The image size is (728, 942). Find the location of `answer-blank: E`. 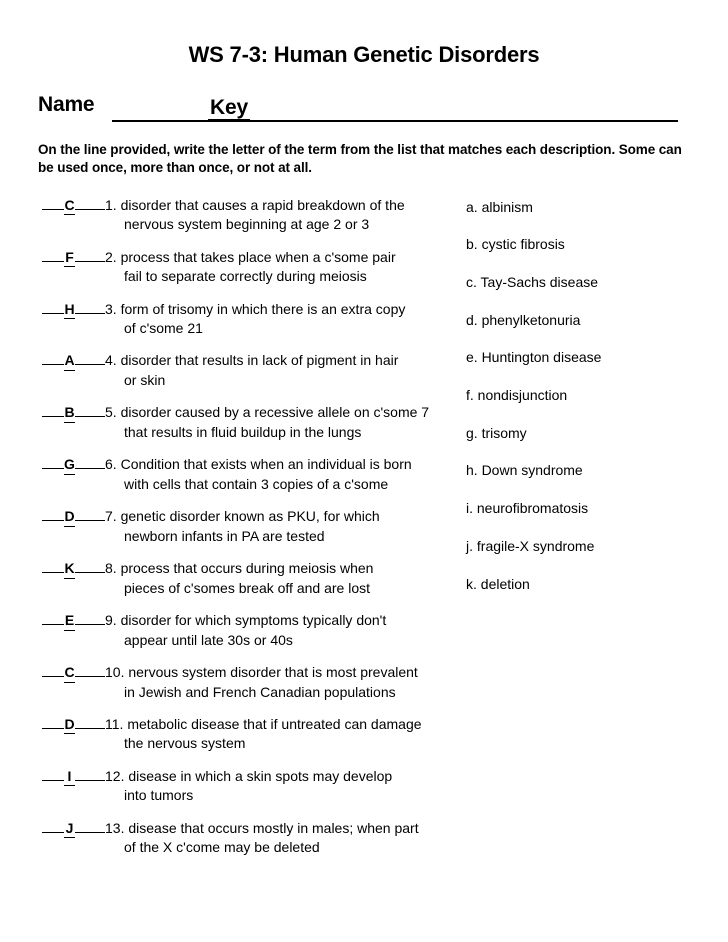

answer-blank: E is located at coordinates (73, 621).